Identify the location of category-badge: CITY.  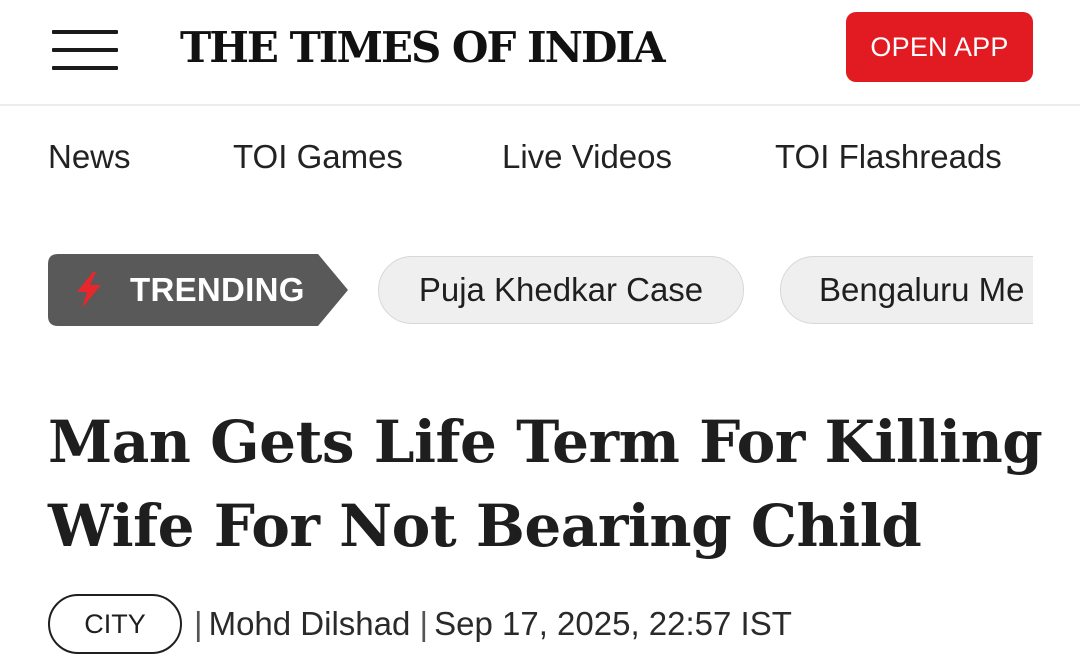
(115, 624).